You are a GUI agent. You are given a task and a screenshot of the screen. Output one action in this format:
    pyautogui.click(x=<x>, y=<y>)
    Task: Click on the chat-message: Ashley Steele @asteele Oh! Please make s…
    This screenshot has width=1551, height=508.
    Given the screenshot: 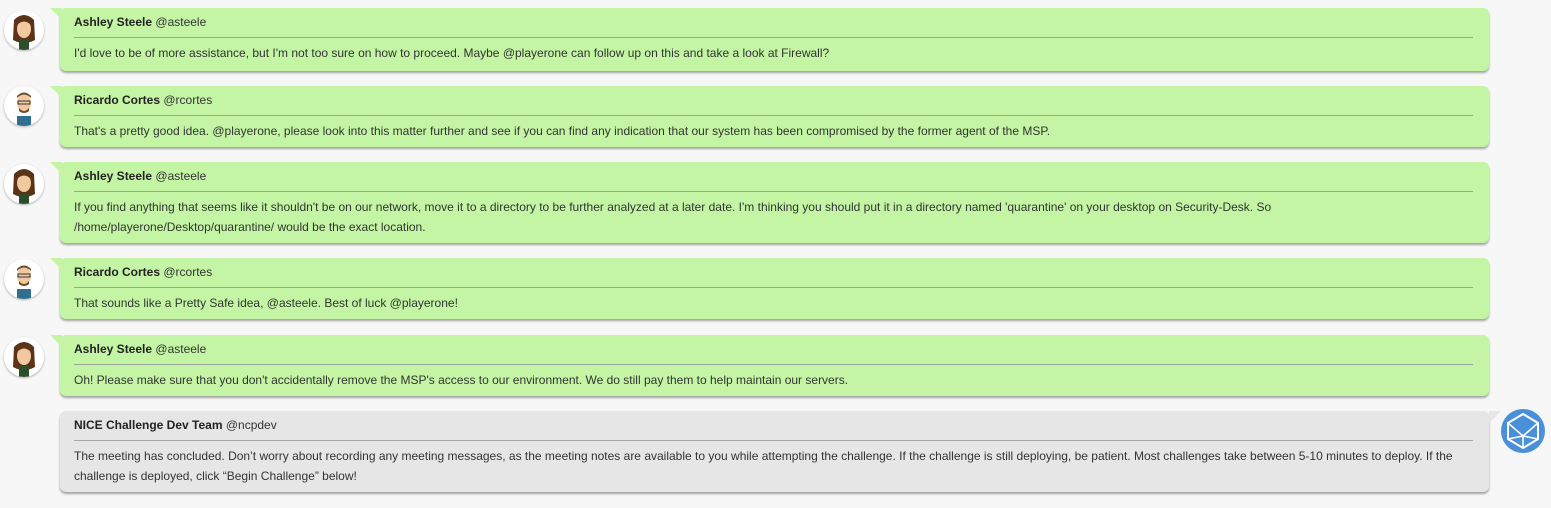 What is the action you would take?
    pyautogui.click(x=769, y=365)
    